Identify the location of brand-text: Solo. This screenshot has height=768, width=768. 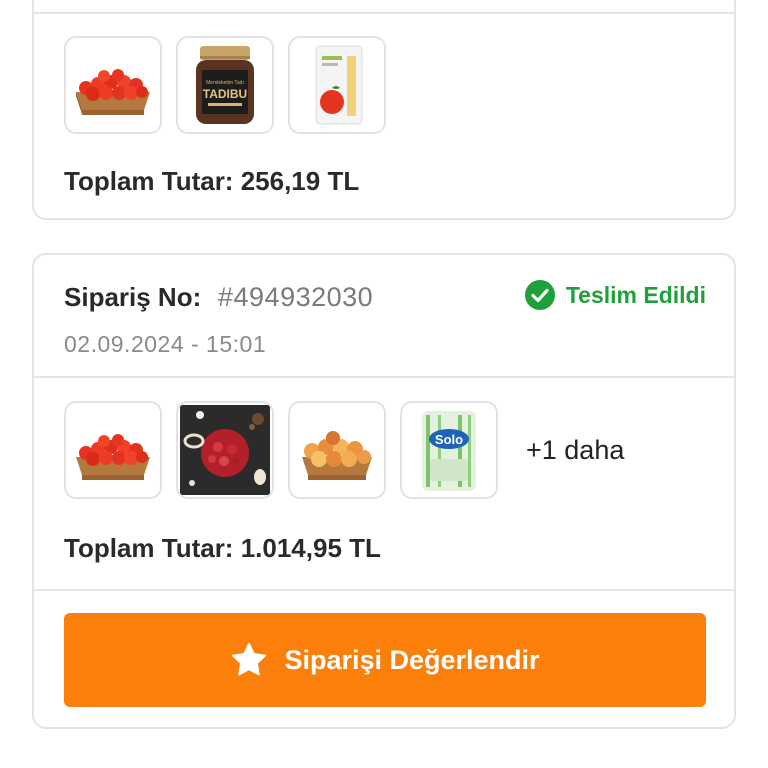
(449, 439).